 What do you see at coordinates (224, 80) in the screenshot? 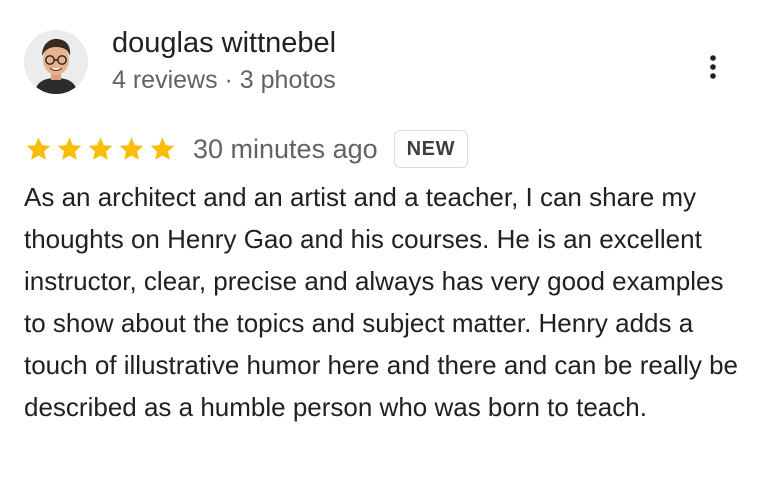
I see `reviewer-meta: 4 reviews · 3 photos` at bounding box center [224, 80].